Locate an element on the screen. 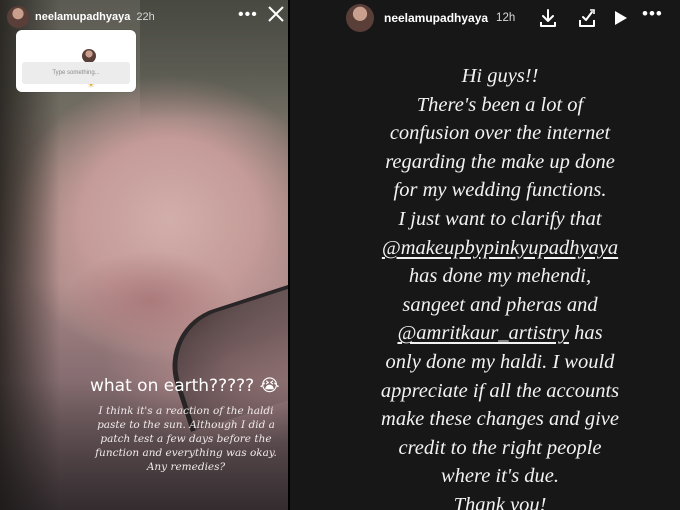 Image resolution: width=680 pixels, height=510 pixels. caption-line: Any remedies? is located at coordinates (186, 467).